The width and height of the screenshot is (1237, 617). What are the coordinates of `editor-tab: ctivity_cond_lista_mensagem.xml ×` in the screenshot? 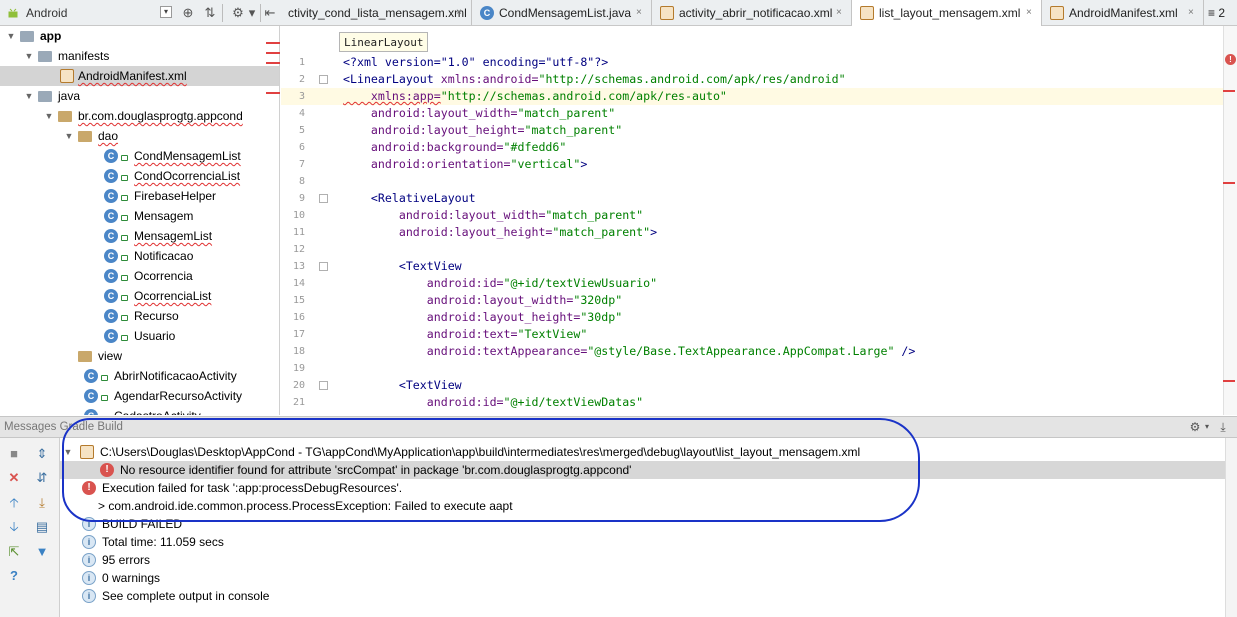 It's located at (376, 12).